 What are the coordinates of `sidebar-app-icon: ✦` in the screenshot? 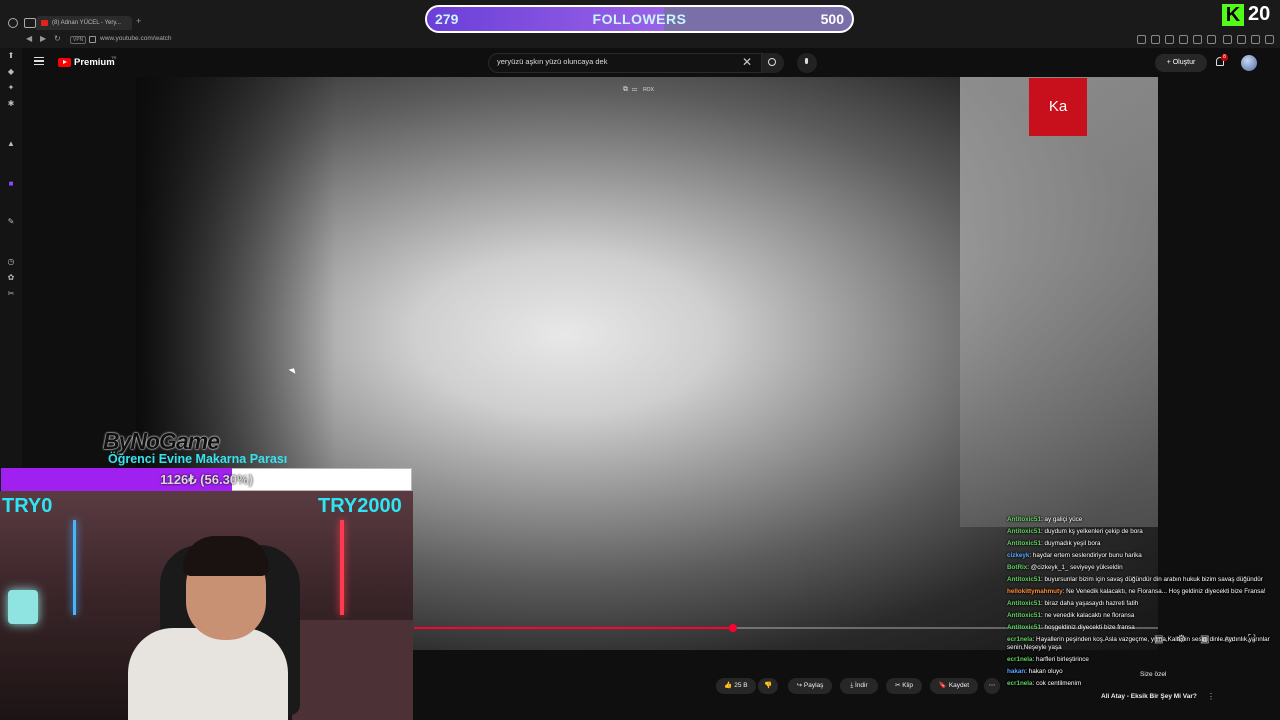 It's located at (11, 88).